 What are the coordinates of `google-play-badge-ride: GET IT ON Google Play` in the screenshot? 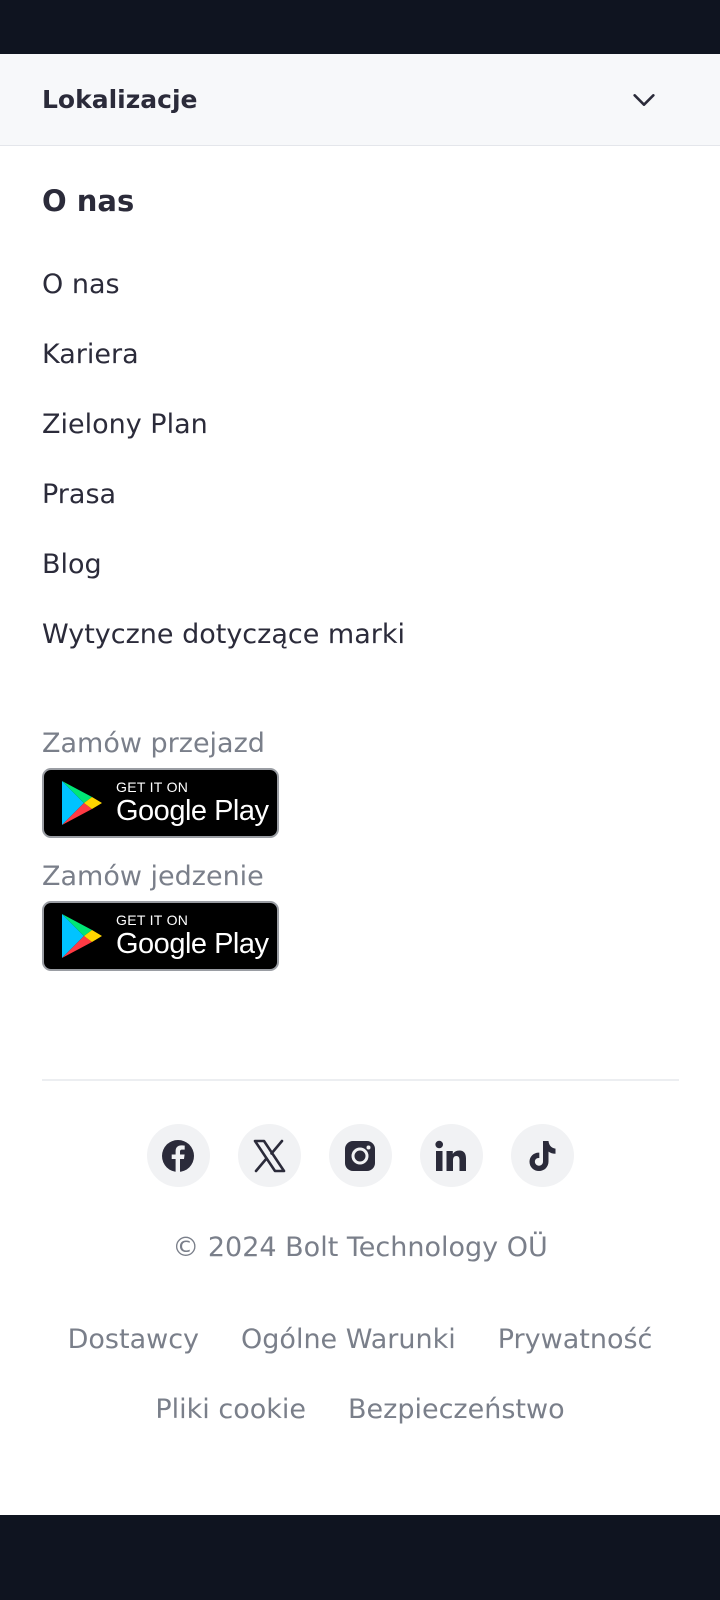 It's located at (160, 803).